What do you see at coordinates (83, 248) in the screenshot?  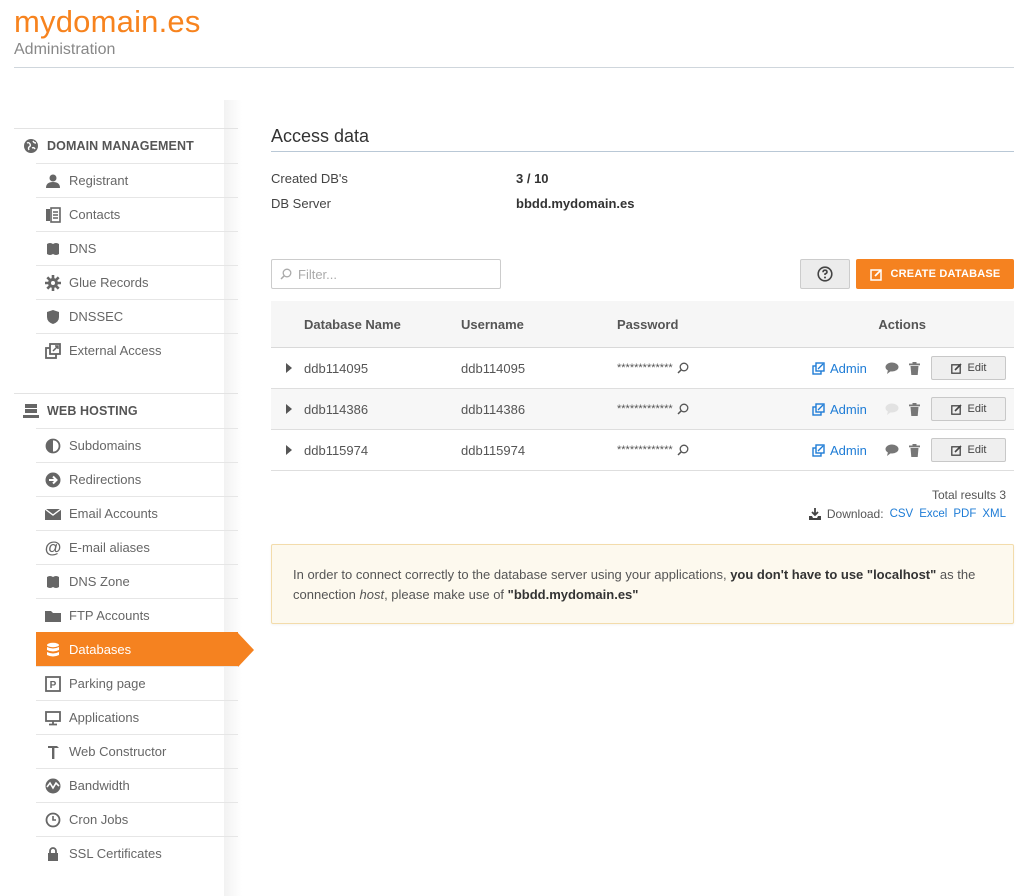 I see `sidebar-item-label: DNS` at bounding box center [83, 248].